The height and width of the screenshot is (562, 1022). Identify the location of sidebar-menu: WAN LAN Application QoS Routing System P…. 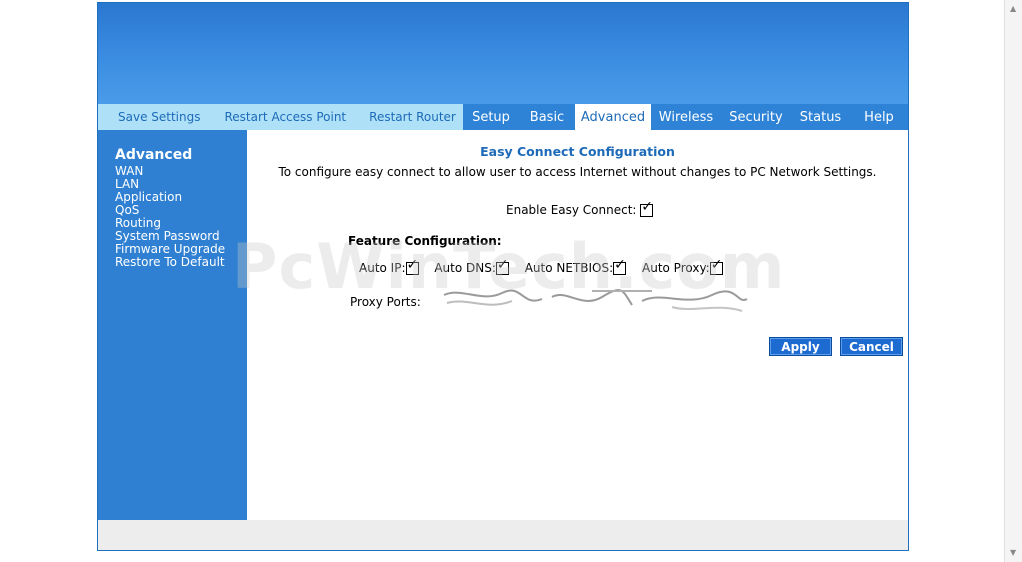
(170, 217).